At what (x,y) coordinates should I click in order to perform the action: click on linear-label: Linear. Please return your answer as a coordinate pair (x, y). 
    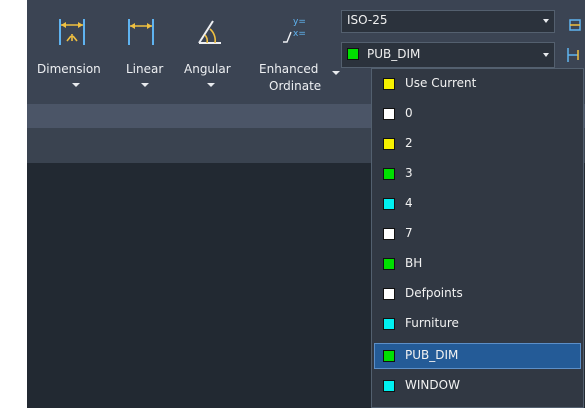
    Looking at the image, I should click on (145, 69).